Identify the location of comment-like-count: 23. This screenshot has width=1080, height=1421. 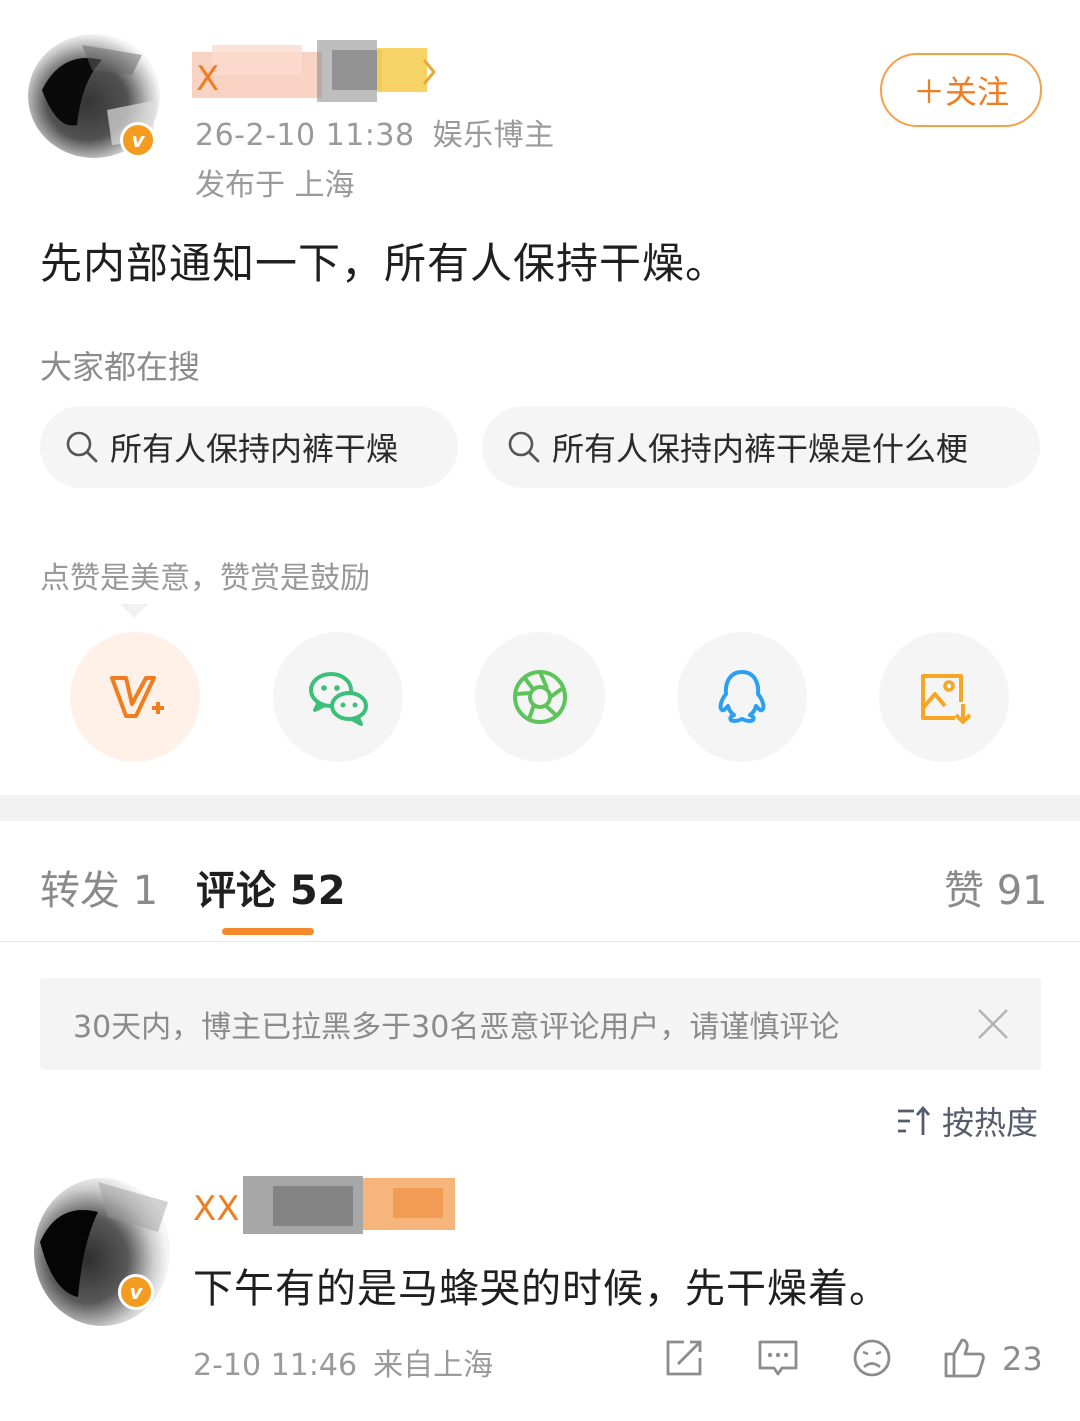
(1022, 1359).